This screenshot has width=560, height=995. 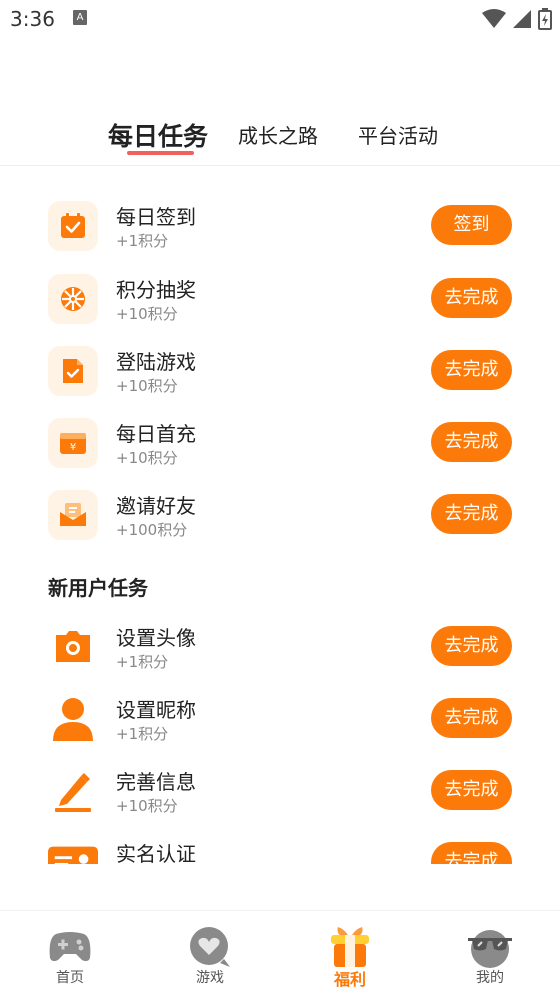 What do you see at coordinates (73, 515) in the screenshot?
I see `envelope-icon` at bounding box center [73, 515].